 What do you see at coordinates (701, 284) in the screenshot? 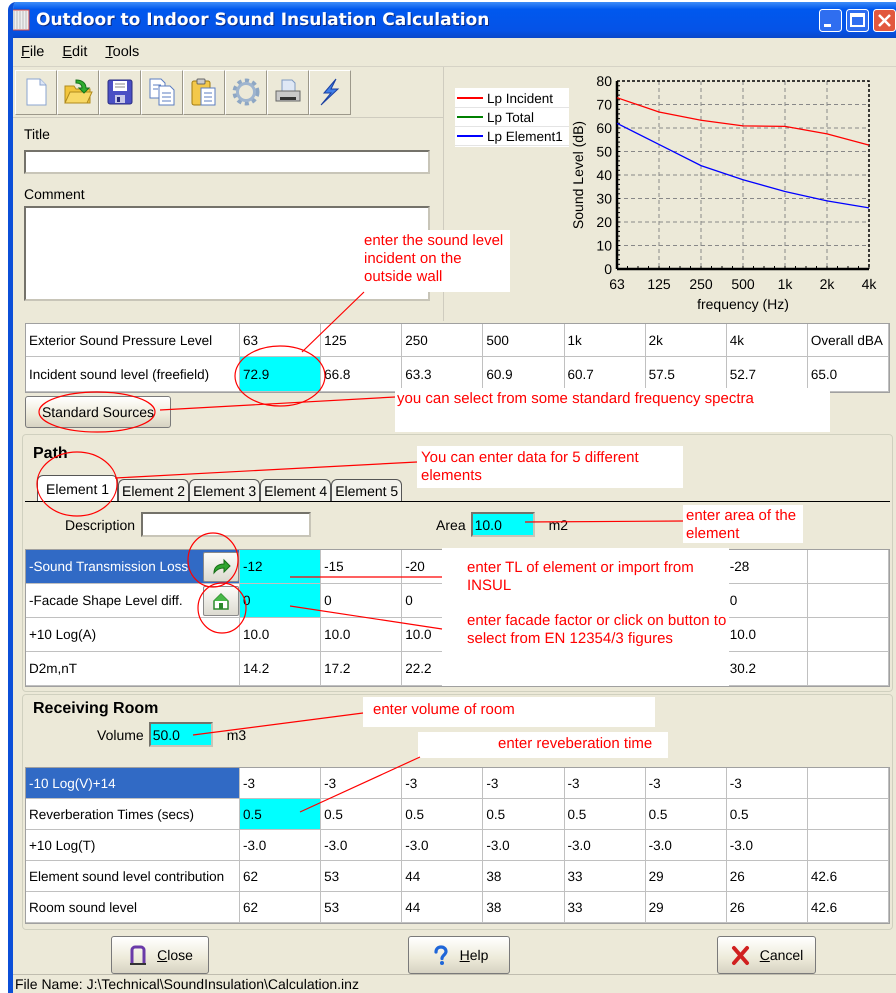
I see `tick-label: 250` at bounding box center [701, 284].